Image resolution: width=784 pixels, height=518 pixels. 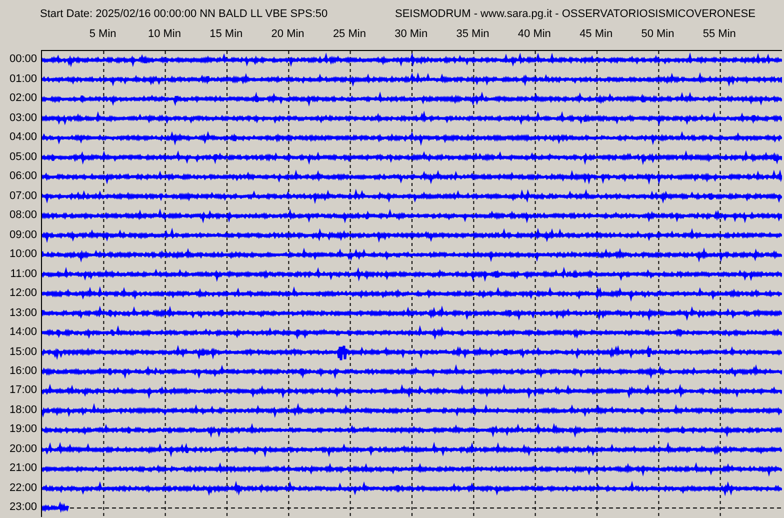 What do you see at coordinates (22, 176) in the screenshot?
I see `hour-label: 06:00` at bounding box center [22, 176].